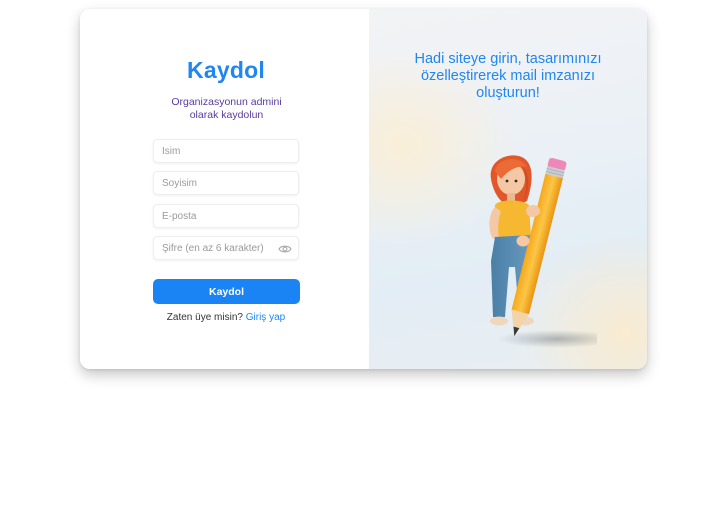 The height and width of the screenshot is (527, 728). I want to click on last-name-input, so click(226, 183).